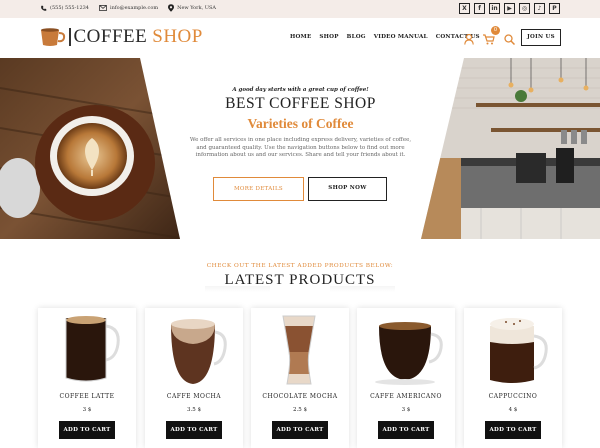  I want to click on linkedin-icon: in, so click(494, 8).